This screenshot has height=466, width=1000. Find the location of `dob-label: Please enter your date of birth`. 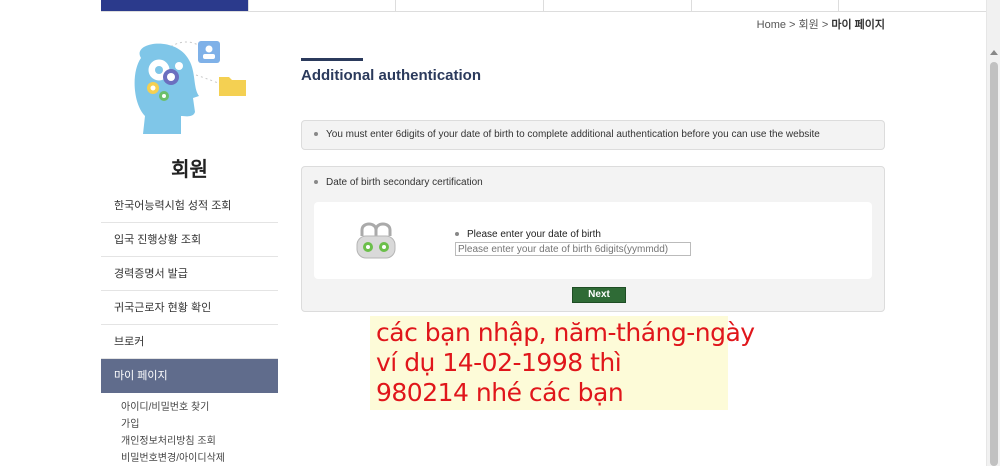

dob-label: Please enter your date of birth is located at coordinates (528, 234).